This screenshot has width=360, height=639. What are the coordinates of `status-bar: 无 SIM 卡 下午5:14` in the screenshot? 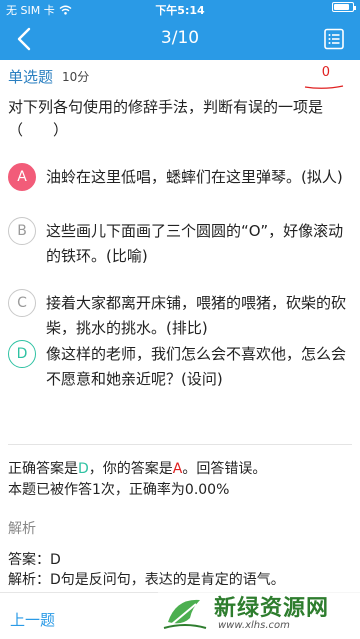 It's located at (180, 9).